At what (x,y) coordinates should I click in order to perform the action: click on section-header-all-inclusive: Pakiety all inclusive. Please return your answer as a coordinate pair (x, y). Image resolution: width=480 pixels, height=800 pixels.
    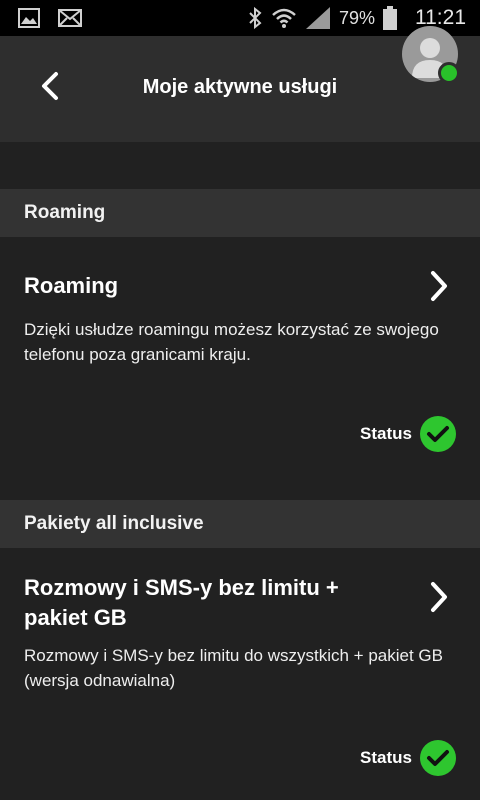
    Looking at the image, I should click on (240, 524).